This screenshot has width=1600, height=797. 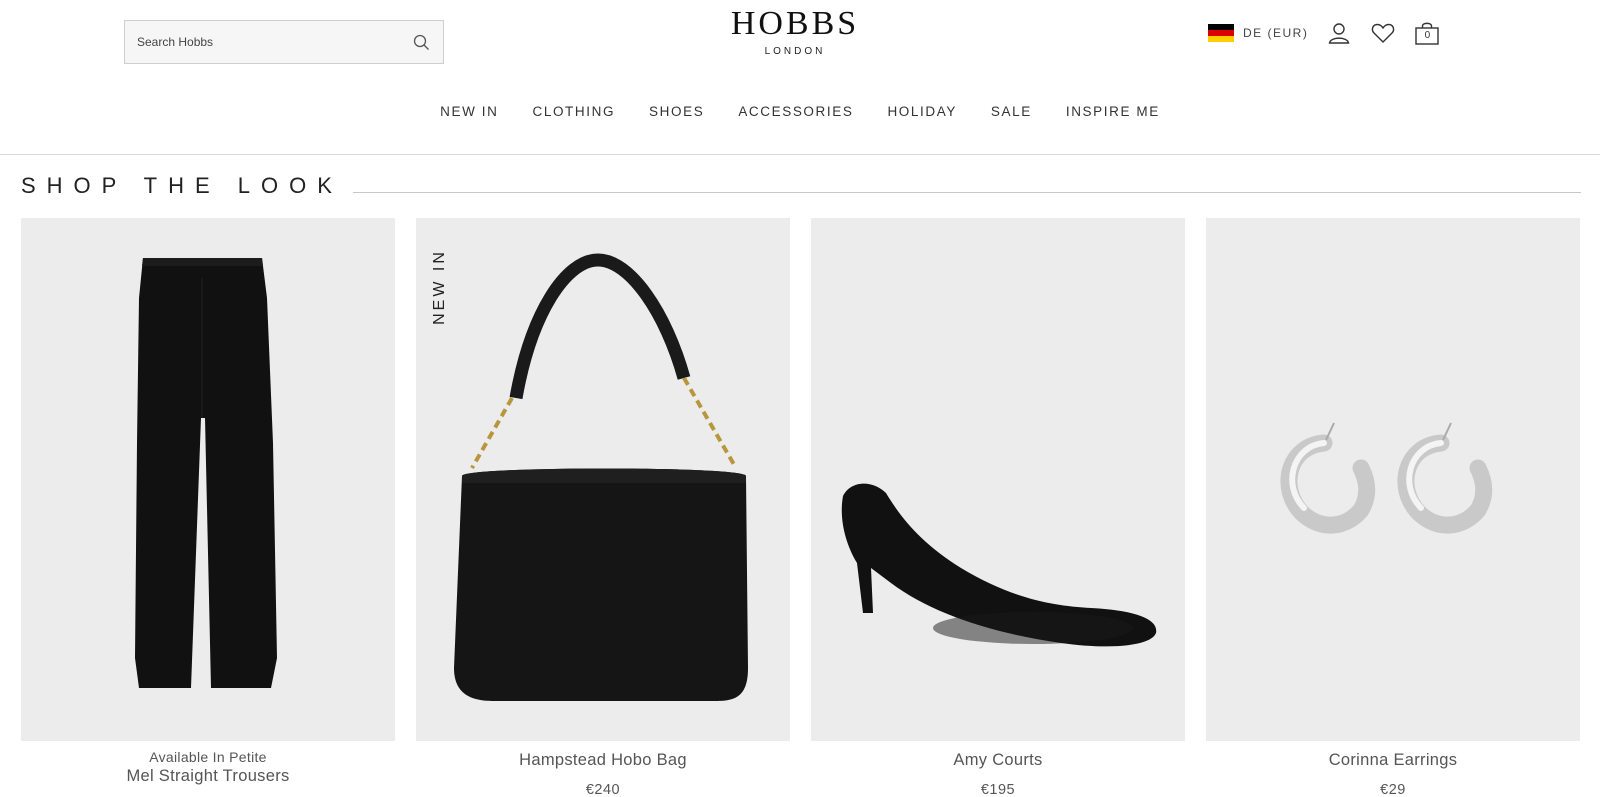 What do you see at coordinates (1221, 39) in the screenshot?
I see `flag-stripe-gold` at bounding box center [1221, 39].